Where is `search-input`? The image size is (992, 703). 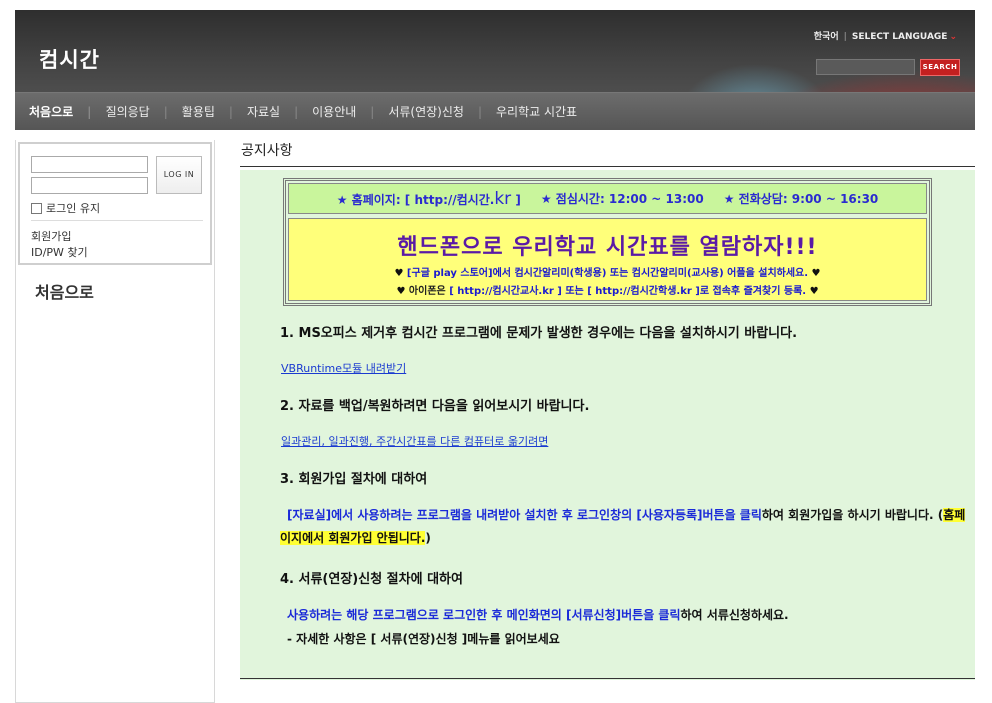
search-input is located at coordinates (865, 67).